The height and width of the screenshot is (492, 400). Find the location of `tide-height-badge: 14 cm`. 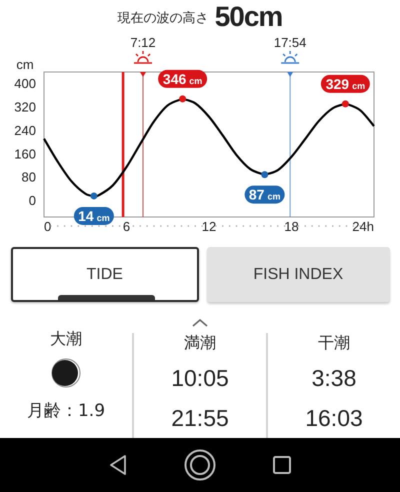

tide-height-badge: 14 cm is located at coordinates (94, 215).